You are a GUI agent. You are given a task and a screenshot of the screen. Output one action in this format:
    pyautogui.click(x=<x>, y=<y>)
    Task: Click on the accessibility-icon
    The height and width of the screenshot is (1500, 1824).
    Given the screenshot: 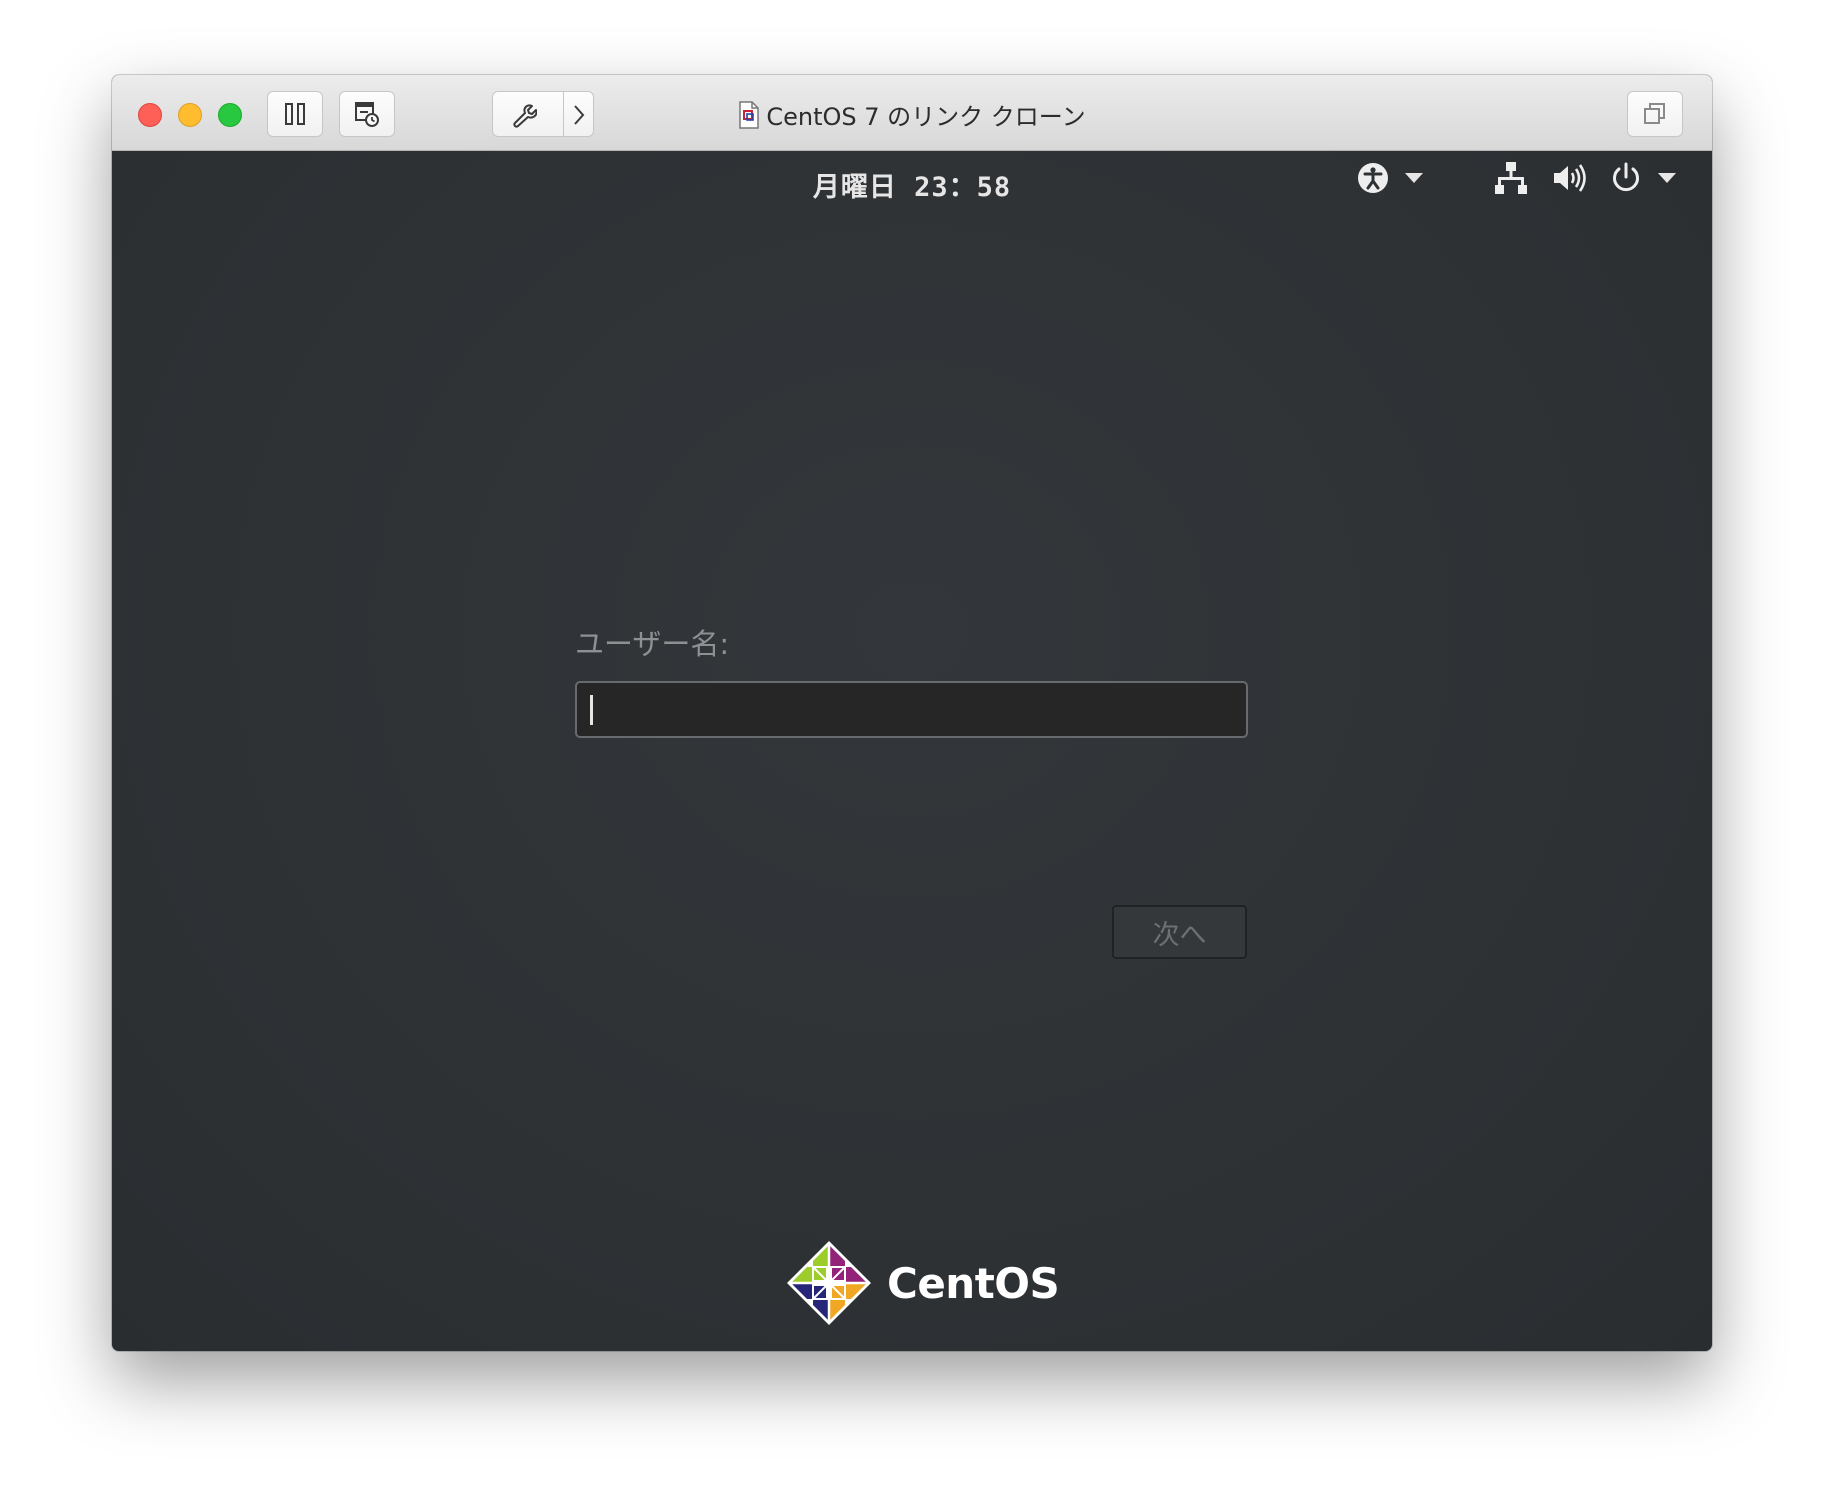 What is the action you would take?
    pyautogui.click(x=1373, y=178)
    